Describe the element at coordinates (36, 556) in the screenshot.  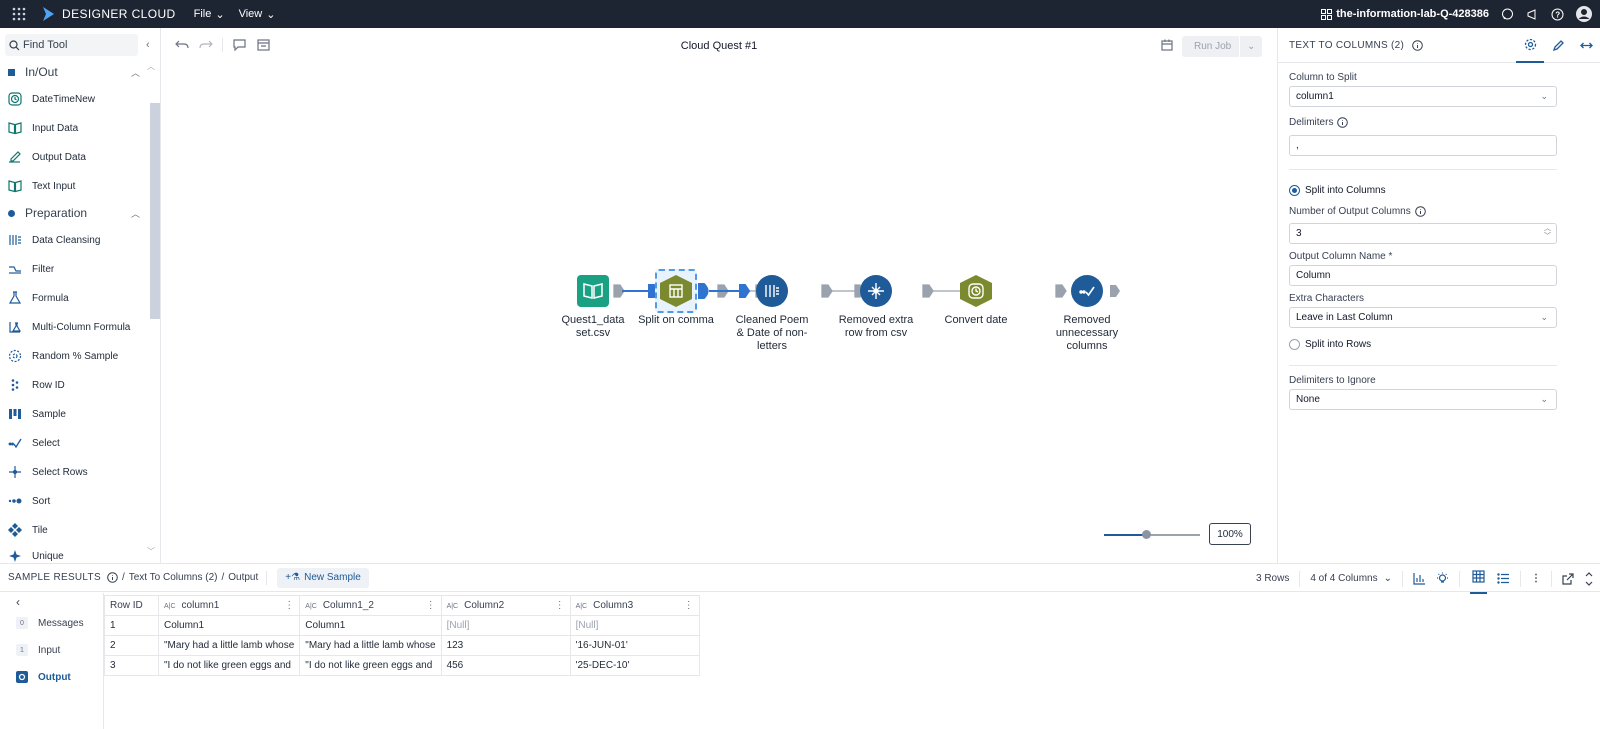
I see `tool-unique: Unique` at that location.